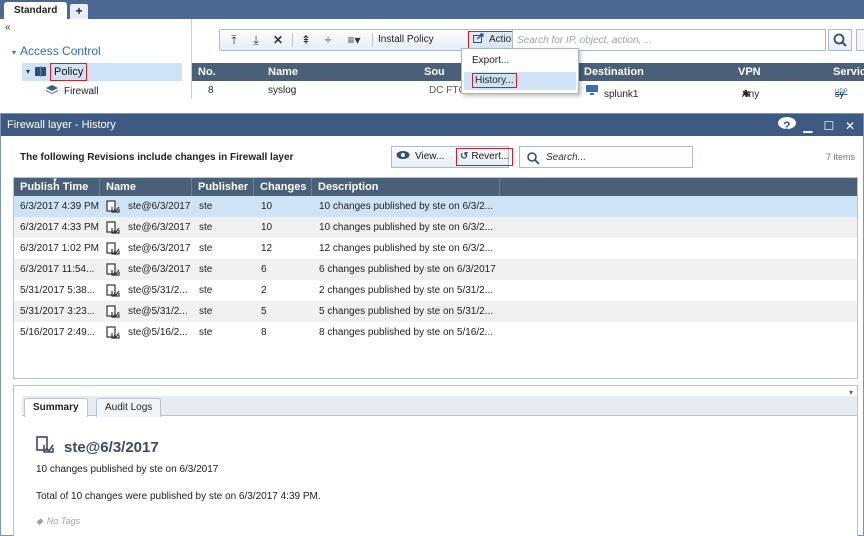 Image resolution: width=864 pixels, height=536 pixels. I want to click on column-source: Sou, so click(434, 72).